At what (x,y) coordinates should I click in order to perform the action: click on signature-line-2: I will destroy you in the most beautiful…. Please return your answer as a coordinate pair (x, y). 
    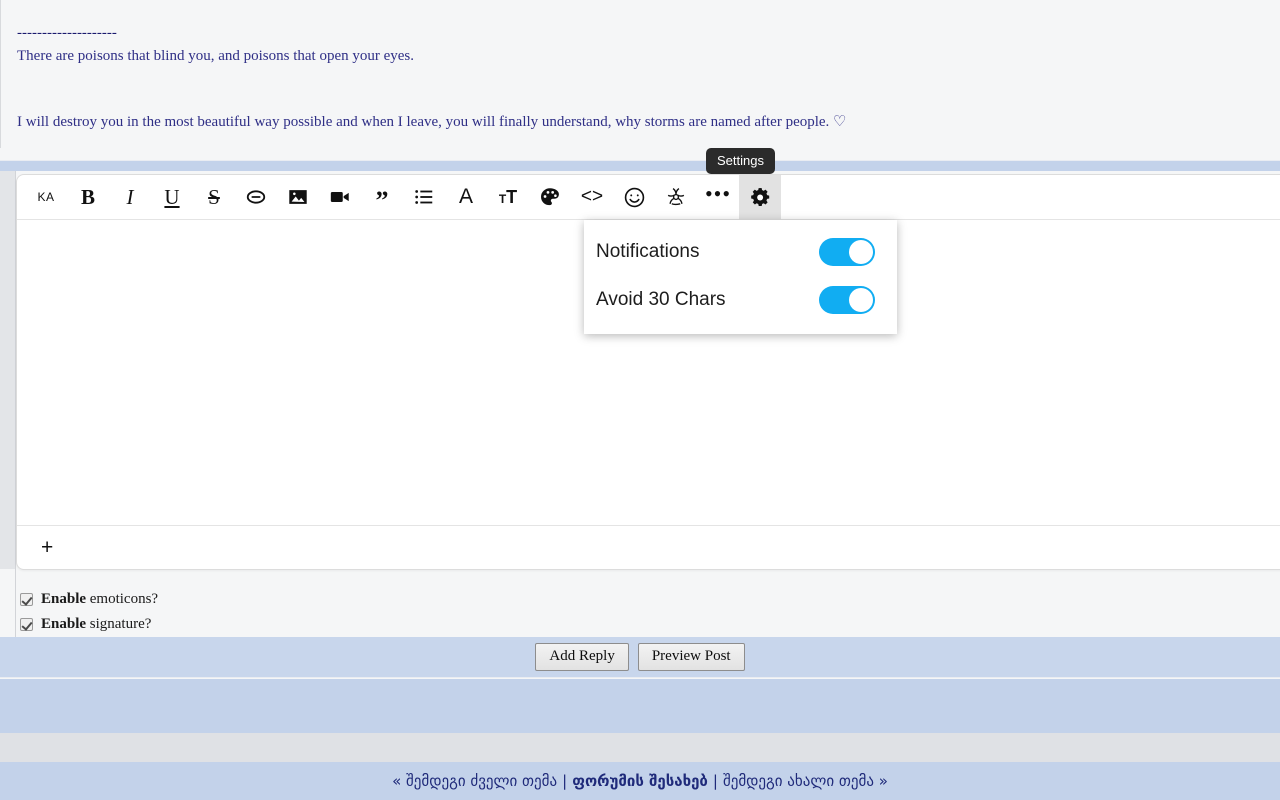
    Looking at the image, I should click on (432, 122).